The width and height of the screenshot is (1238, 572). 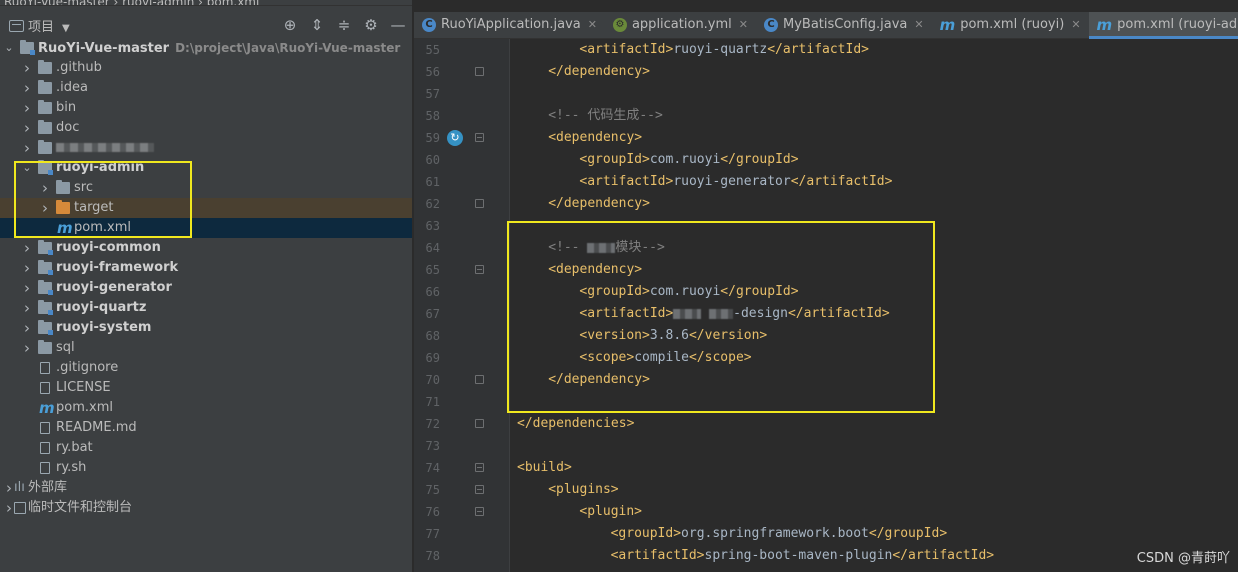 I want to click on line-number: 65, so click(x=432, y=270).